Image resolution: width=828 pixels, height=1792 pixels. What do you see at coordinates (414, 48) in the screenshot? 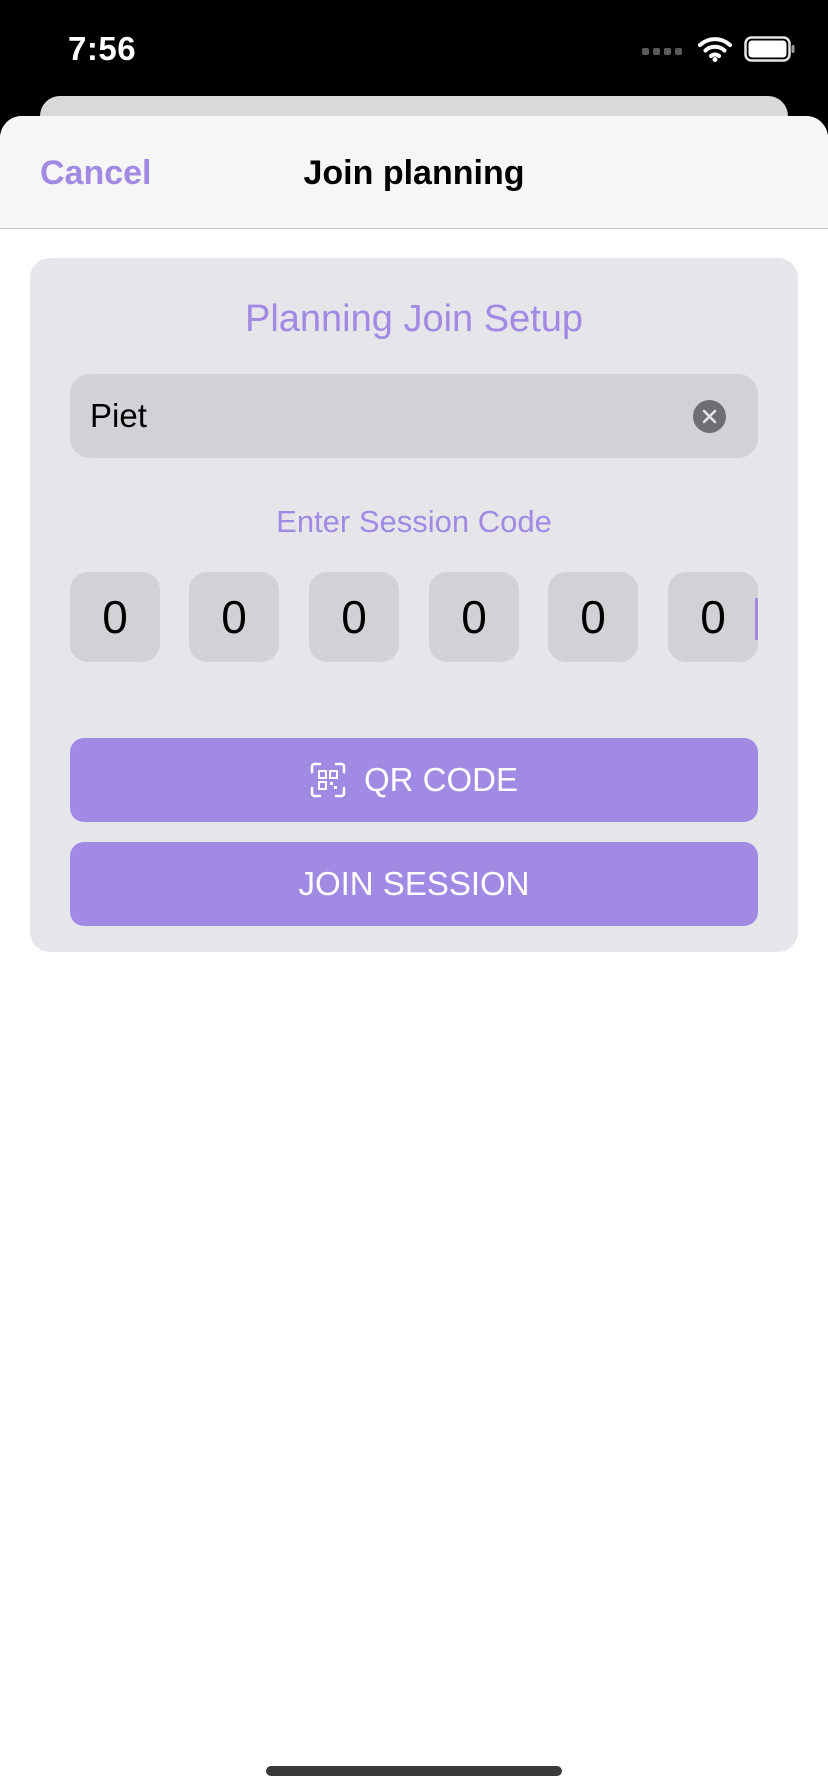
I see `status-bar: 7:56` at bounding box center [414, 48].